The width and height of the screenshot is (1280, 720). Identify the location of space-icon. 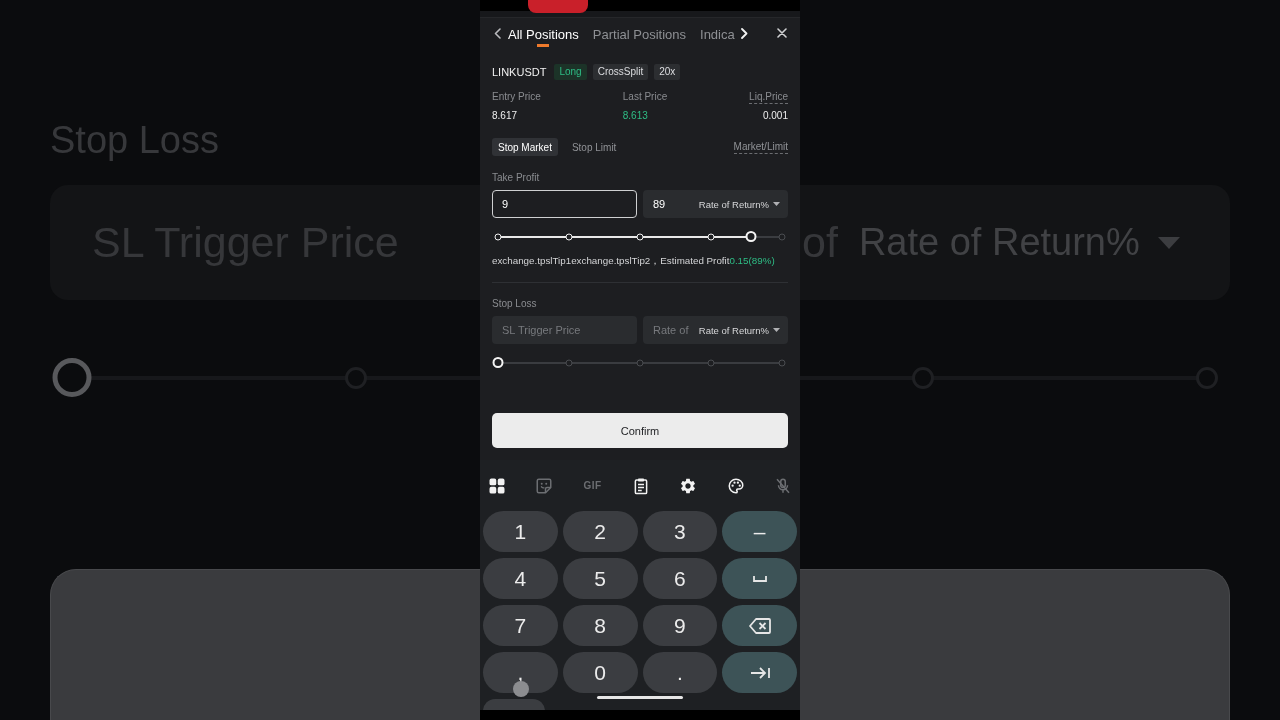
(759, 578).